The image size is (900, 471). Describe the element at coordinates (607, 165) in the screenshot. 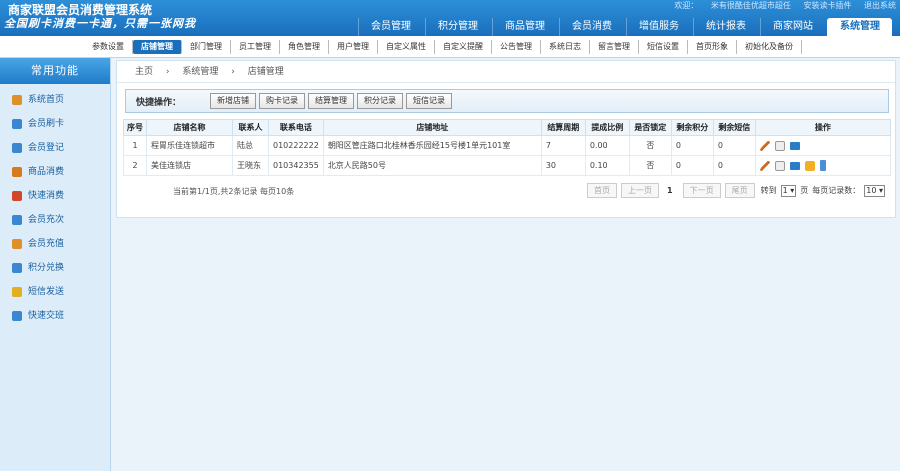

I see `cell-commission: 0.10` at that location.